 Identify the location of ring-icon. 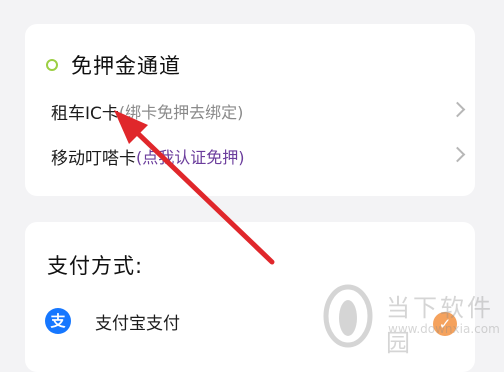
(52, 65).